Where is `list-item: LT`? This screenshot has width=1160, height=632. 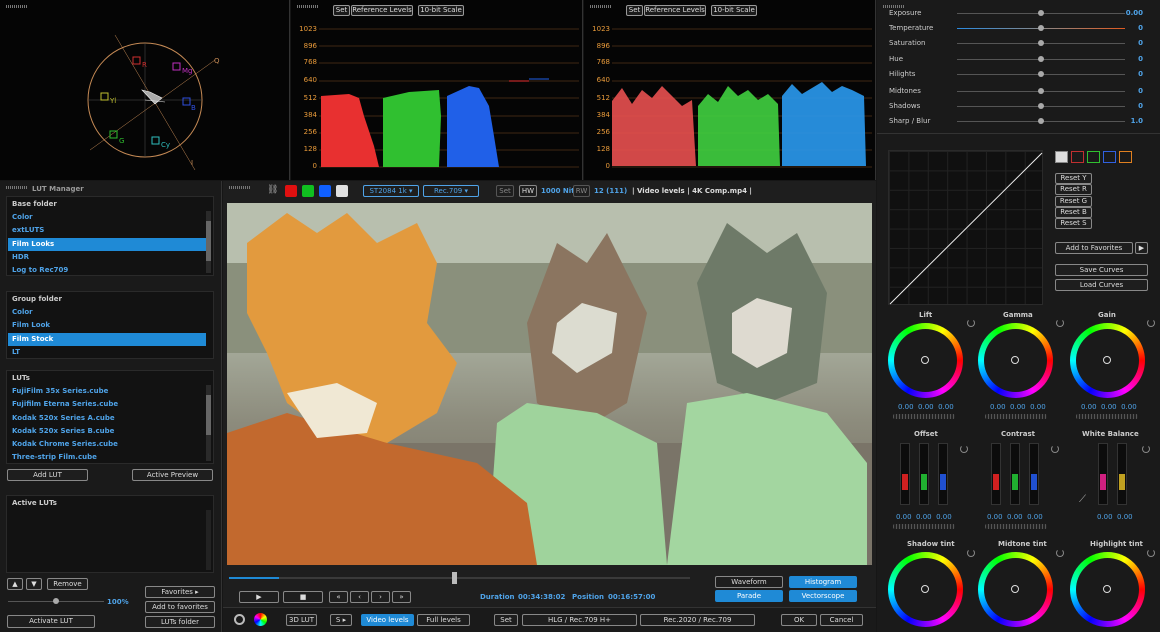
list-item: LT is located at coordinates (107, 352).